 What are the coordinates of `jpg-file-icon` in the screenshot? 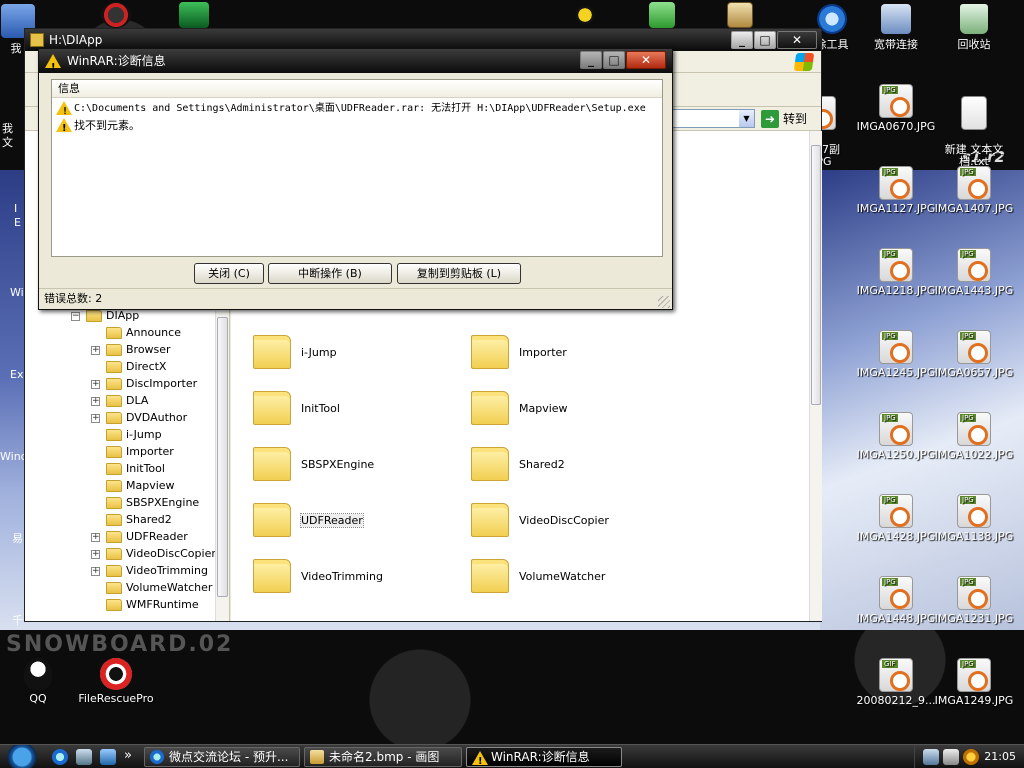 It's located at (974, 183).